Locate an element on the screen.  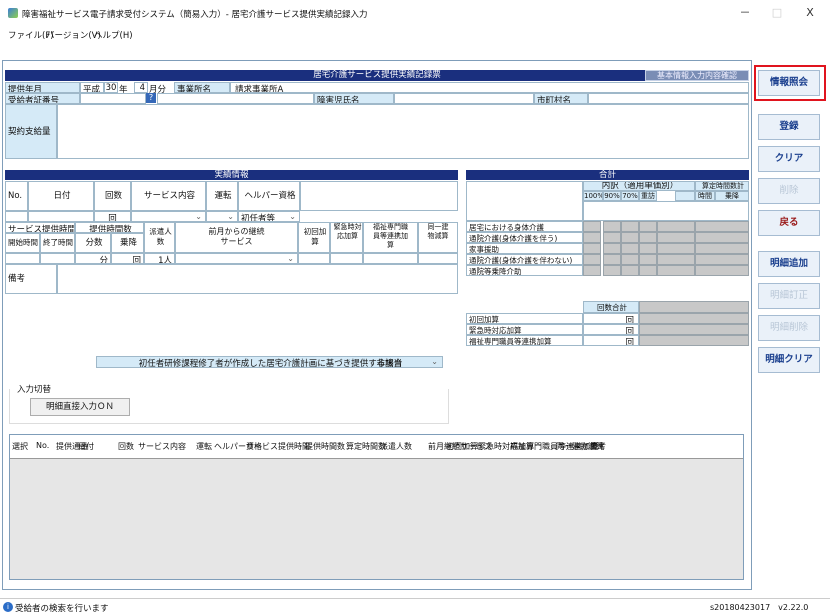
no-field is located at coordinates (16, 216).